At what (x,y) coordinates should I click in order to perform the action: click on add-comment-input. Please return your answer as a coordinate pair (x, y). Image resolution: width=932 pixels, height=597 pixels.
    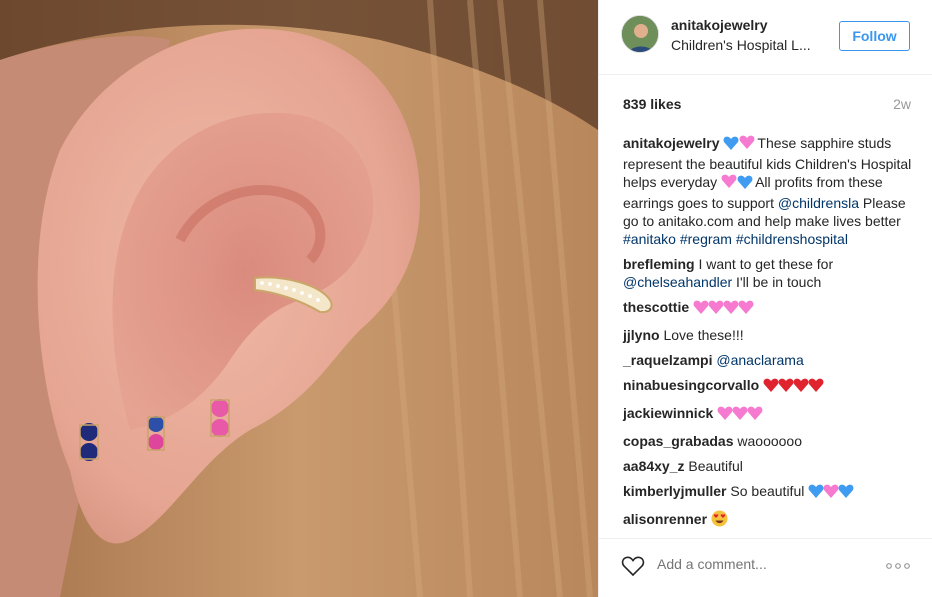
    Looking at the image, I should click on (757, 564).